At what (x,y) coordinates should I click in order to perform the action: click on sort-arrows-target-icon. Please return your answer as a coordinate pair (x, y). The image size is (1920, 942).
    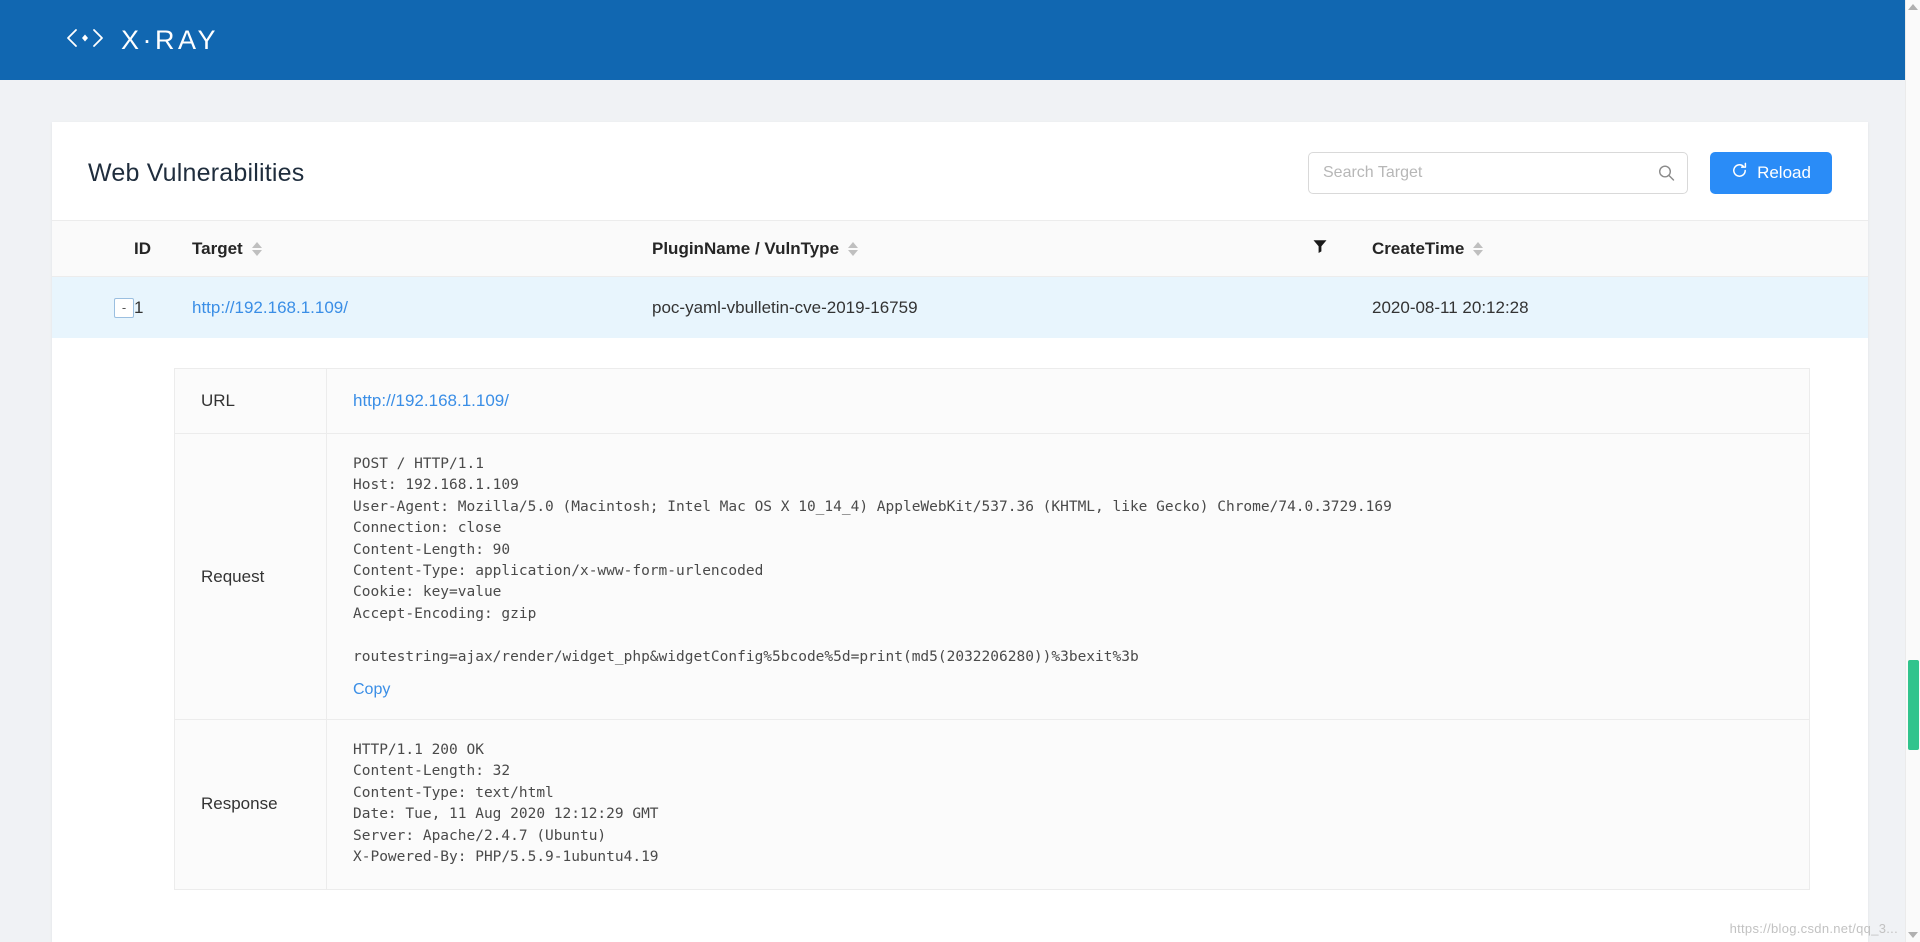
    Looking at the image, I should click on (256, 248).